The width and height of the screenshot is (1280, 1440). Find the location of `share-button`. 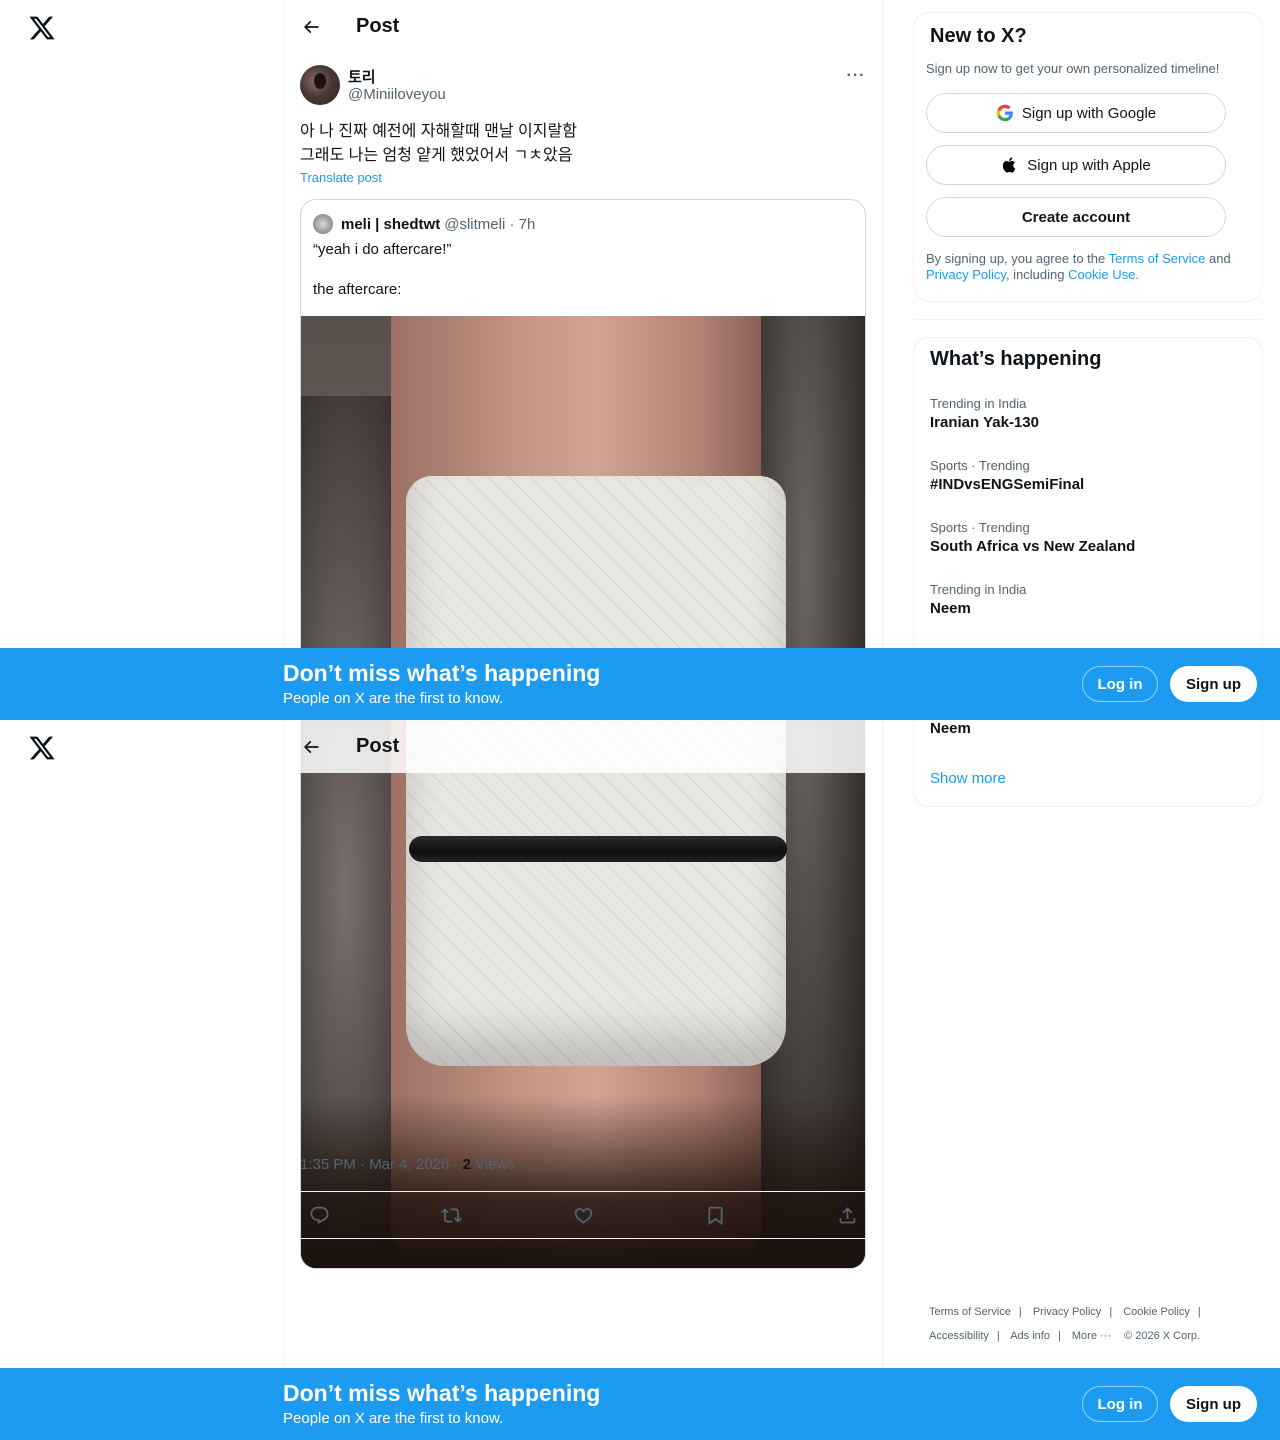

share-button is located at coordinates (847, 1215).